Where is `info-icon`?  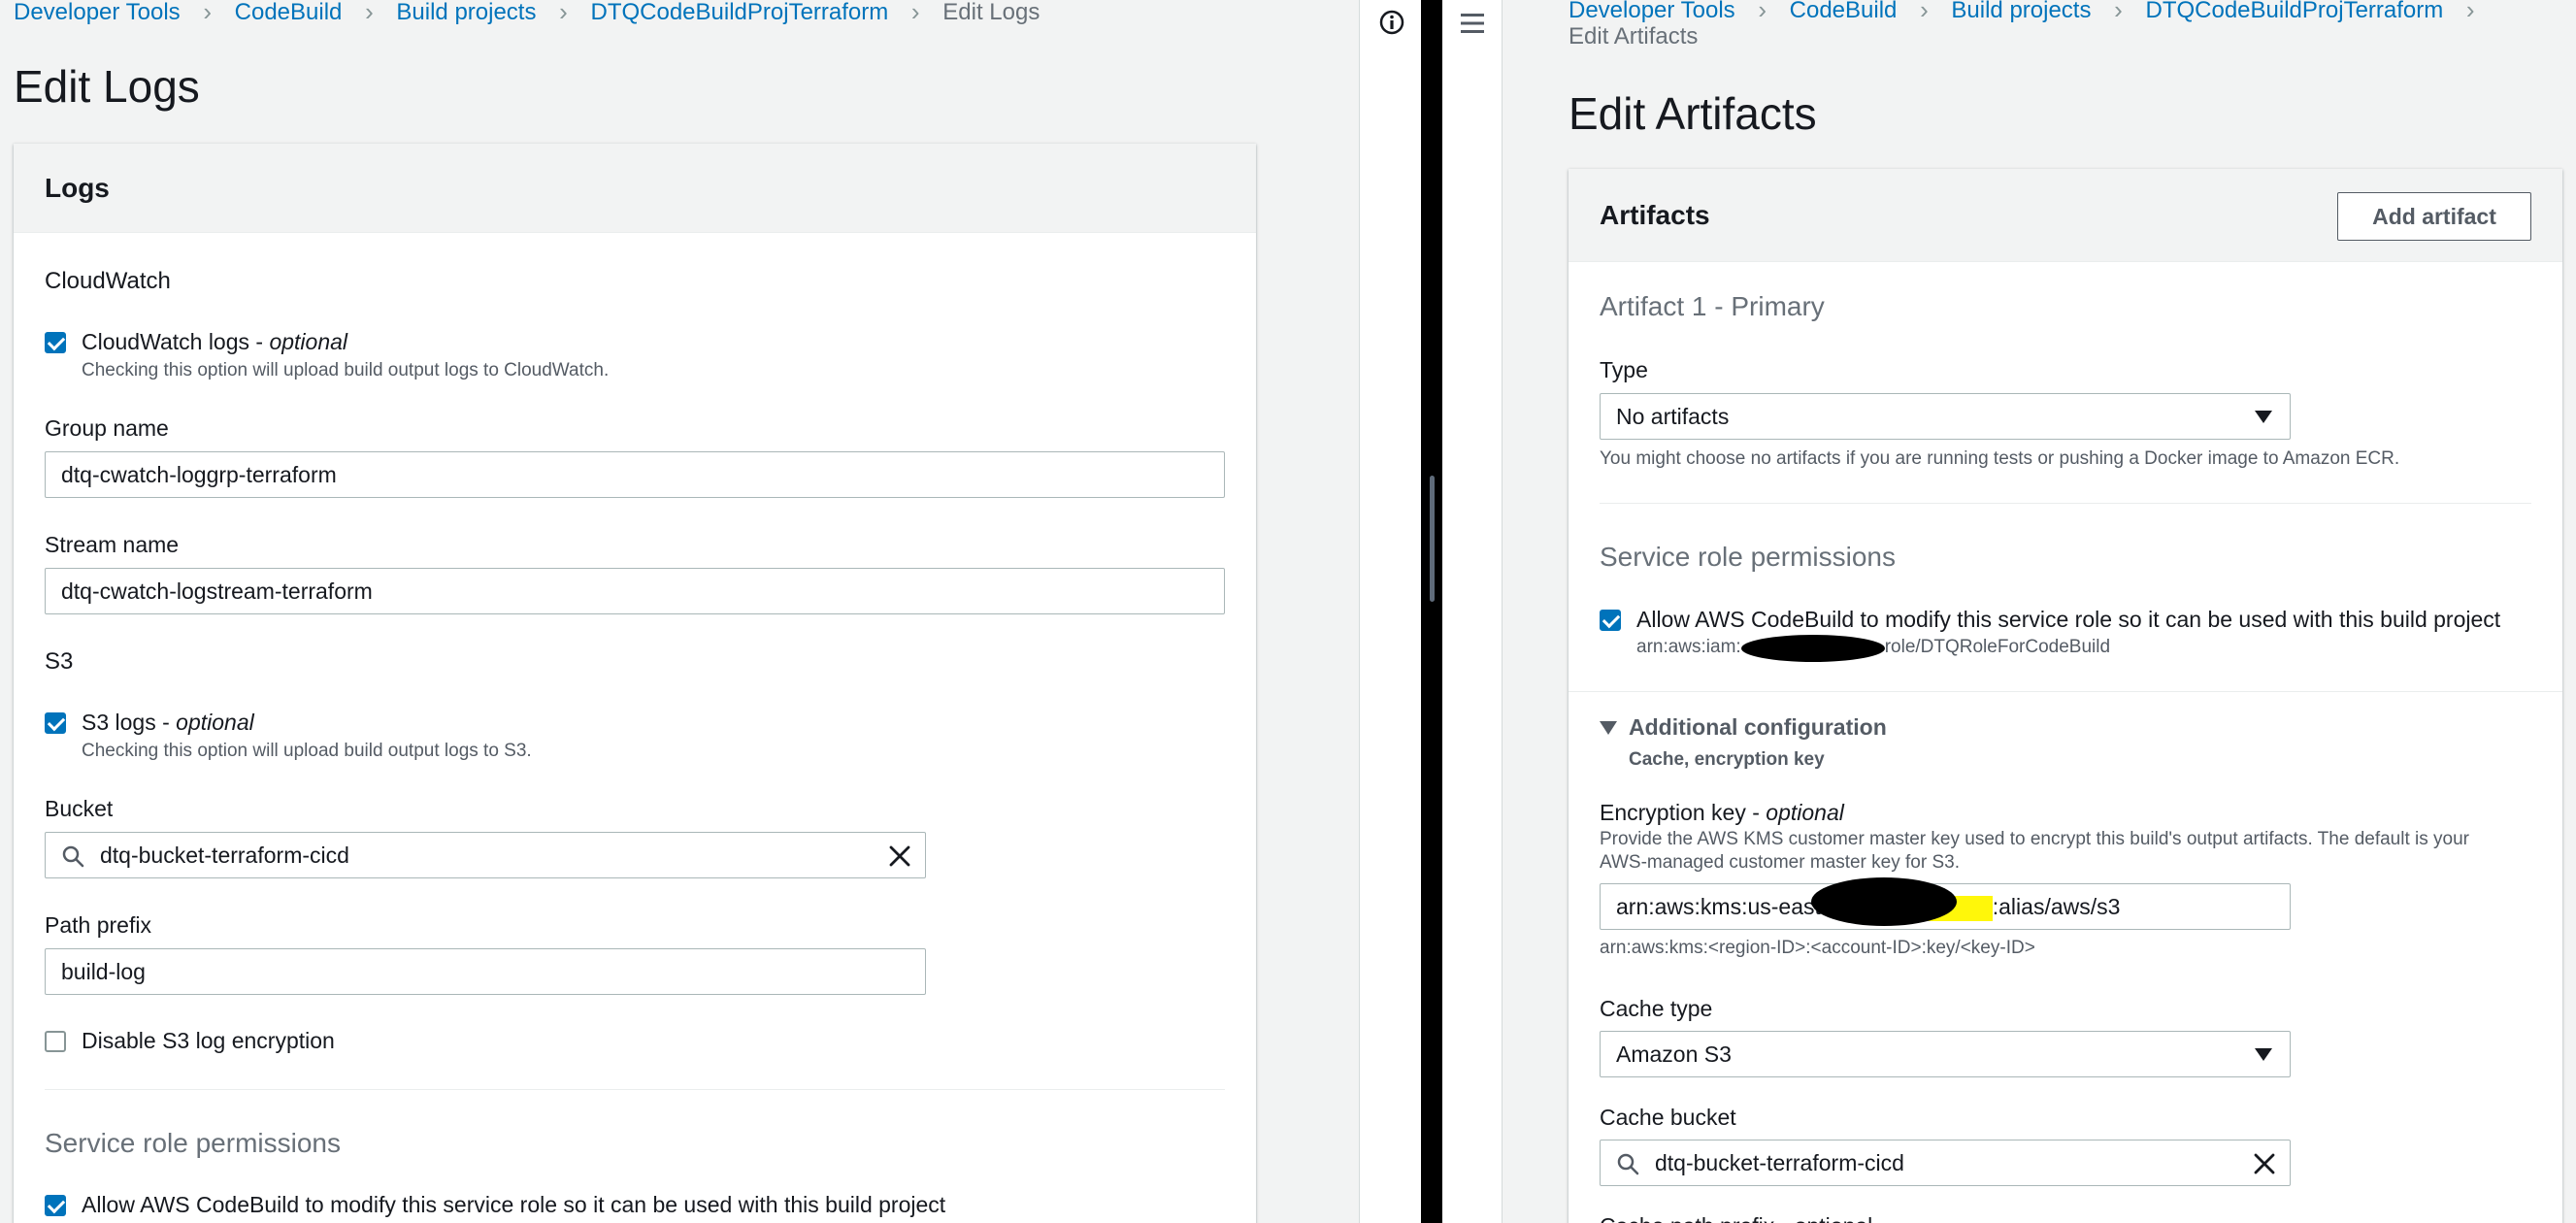
info-icon is located at coordinates (1391, 22).